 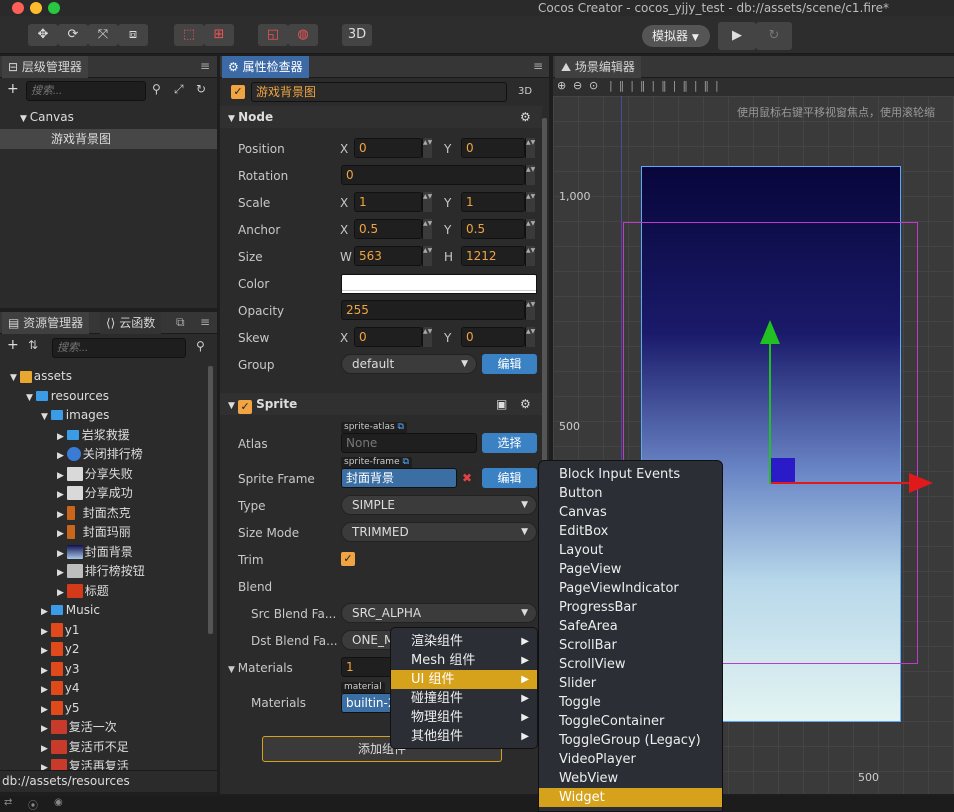 I want to click on tree-item-image: ▶ 封面杰克, so click(x=102, y=513).